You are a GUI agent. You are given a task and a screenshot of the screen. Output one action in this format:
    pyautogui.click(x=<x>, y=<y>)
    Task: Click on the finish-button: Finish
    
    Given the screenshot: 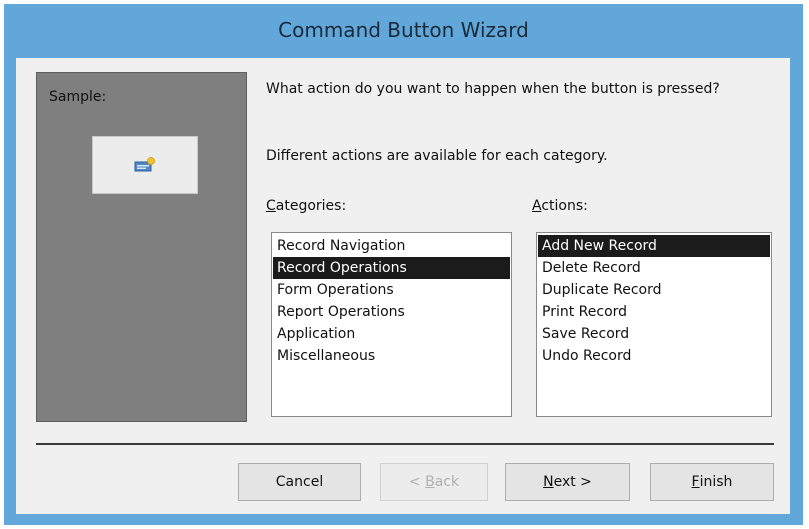 What is the action you would take?
    pyautogui.click(x=712, y=482)
    